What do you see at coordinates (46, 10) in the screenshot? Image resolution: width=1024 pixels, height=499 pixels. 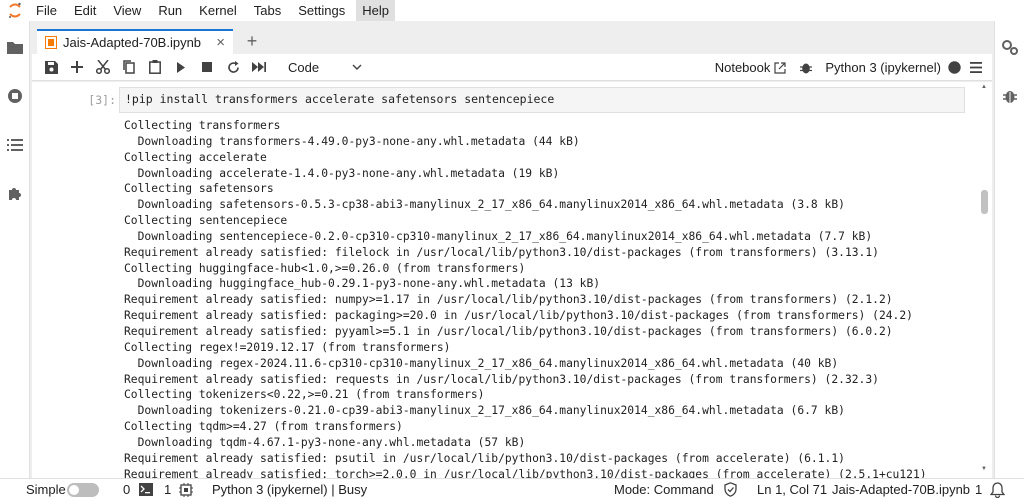 I see `menu-file: File` at bounding box center [46, 10].